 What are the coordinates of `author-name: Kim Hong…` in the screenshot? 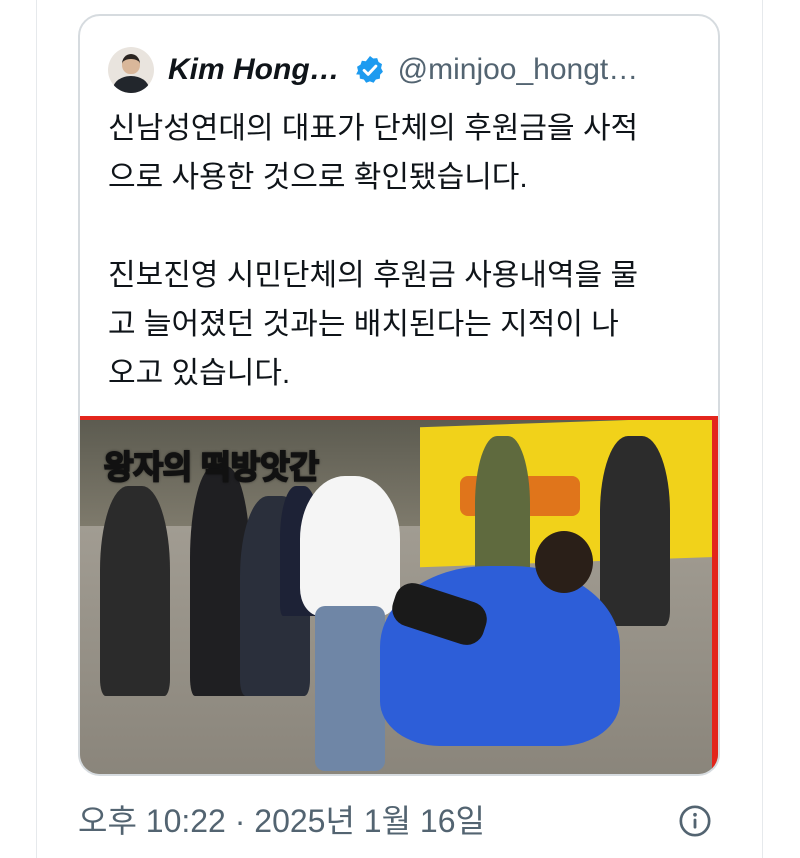 It's located at (254, 70).